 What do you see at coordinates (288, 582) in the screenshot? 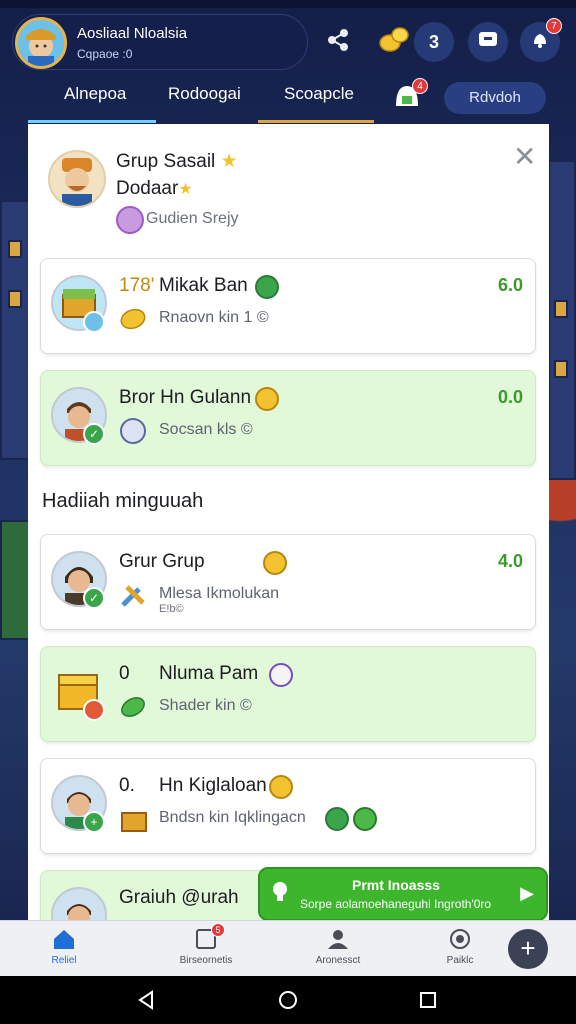
I see `list-item: ✓ Grur Grup Mlesa Ikmolukan E!b© 4.0` at bounding box center [288, 582].